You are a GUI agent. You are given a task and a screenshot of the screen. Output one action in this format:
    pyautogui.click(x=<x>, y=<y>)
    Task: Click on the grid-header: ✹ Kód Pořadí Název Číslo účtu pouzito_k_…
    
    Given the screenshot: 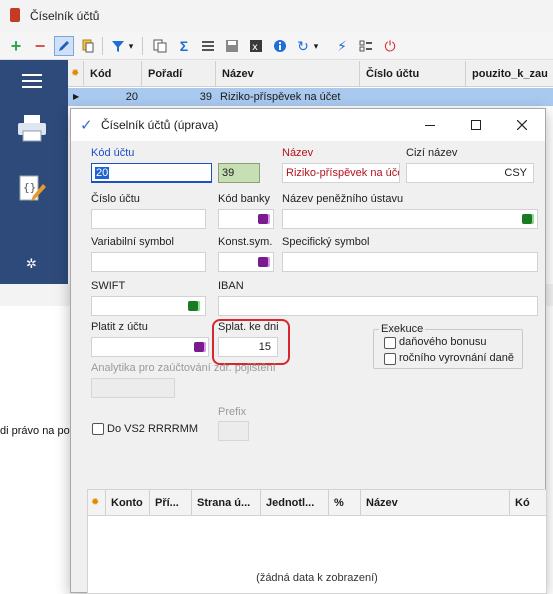 What is the action you would take?
    pyautogui.click(x=310, y=74)
    